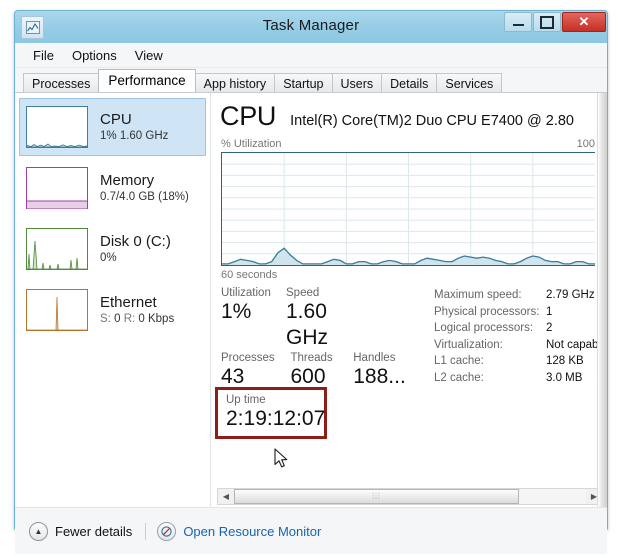 Image resolution: width=622 pixels, height=558 pixels. What do you see at coordinates (105, 319) in the screenshot?
I see `ethernet-send-label: S:` at bounding box center [105, 319].